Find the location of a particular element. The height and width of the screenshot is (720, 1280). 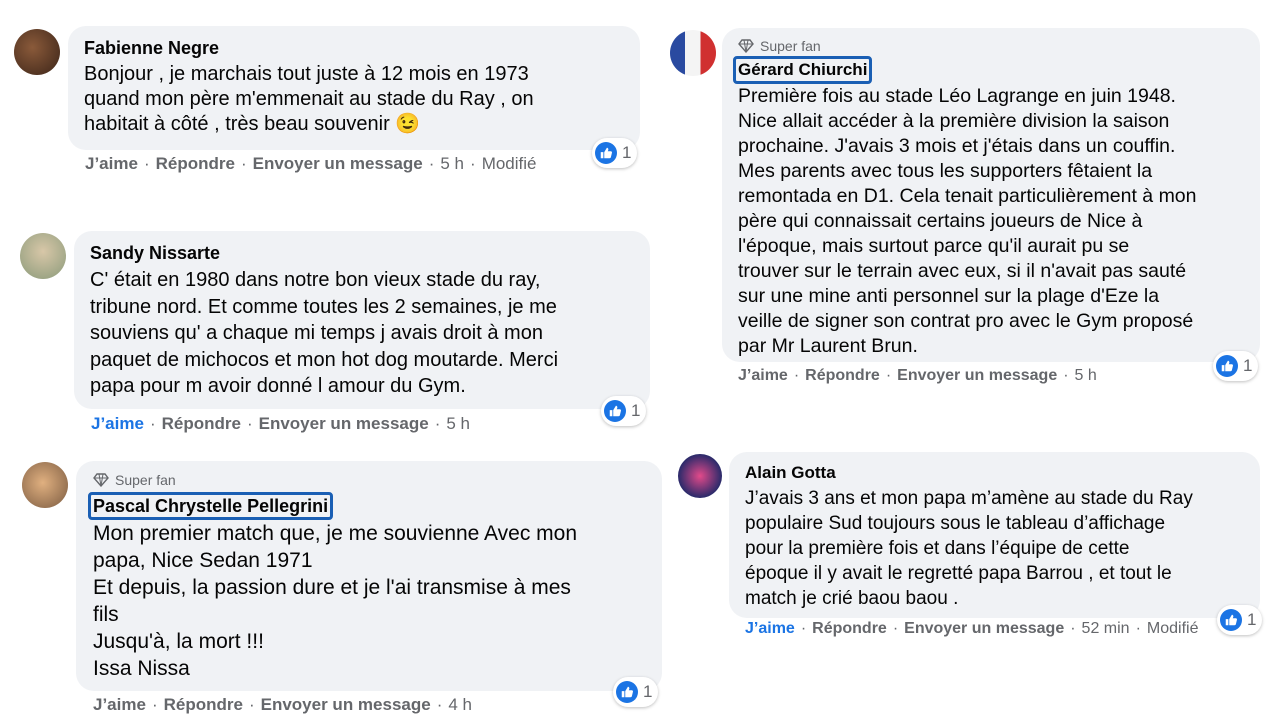

timestamp: 52 min is located at coordinates (1106, 629).